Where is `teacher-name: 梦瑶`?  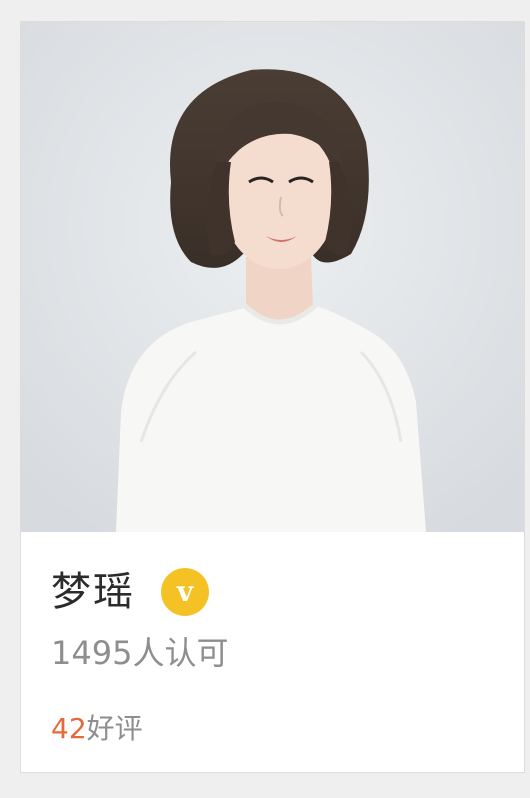 teacher-name: 梦瑶 is located at coordinates (93, 592).